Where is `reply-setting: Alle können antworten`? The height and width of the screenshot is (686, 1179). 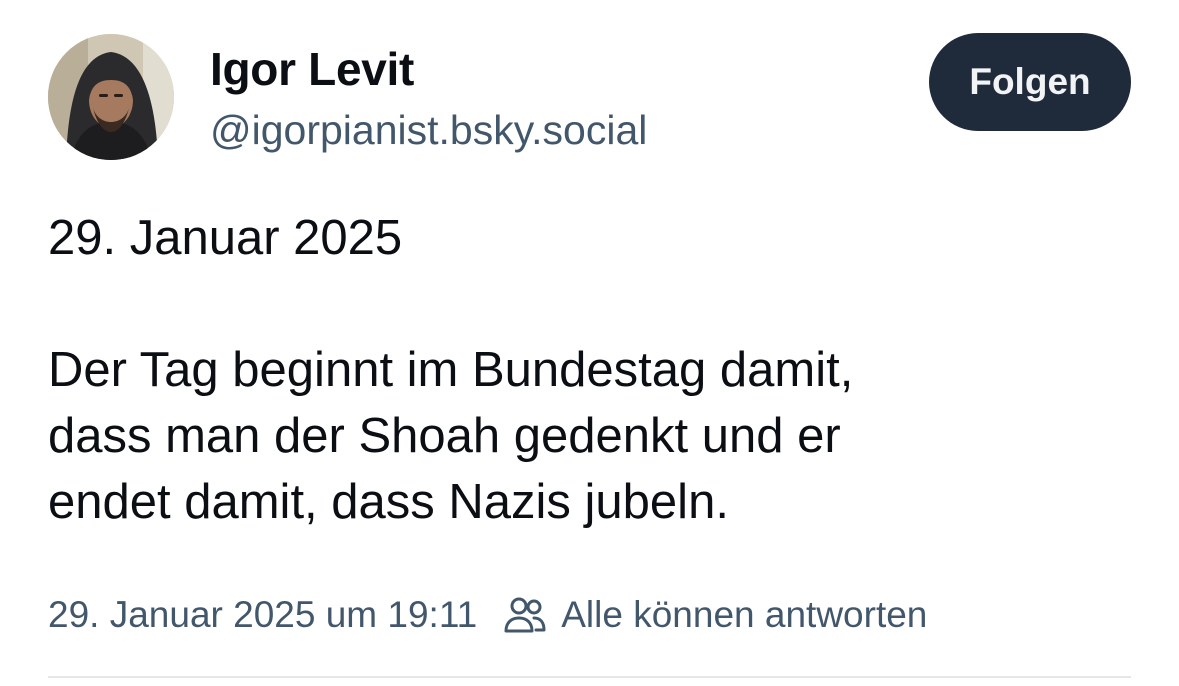 reply-setting: Alle können antworten is located at coordinates (715, 615).